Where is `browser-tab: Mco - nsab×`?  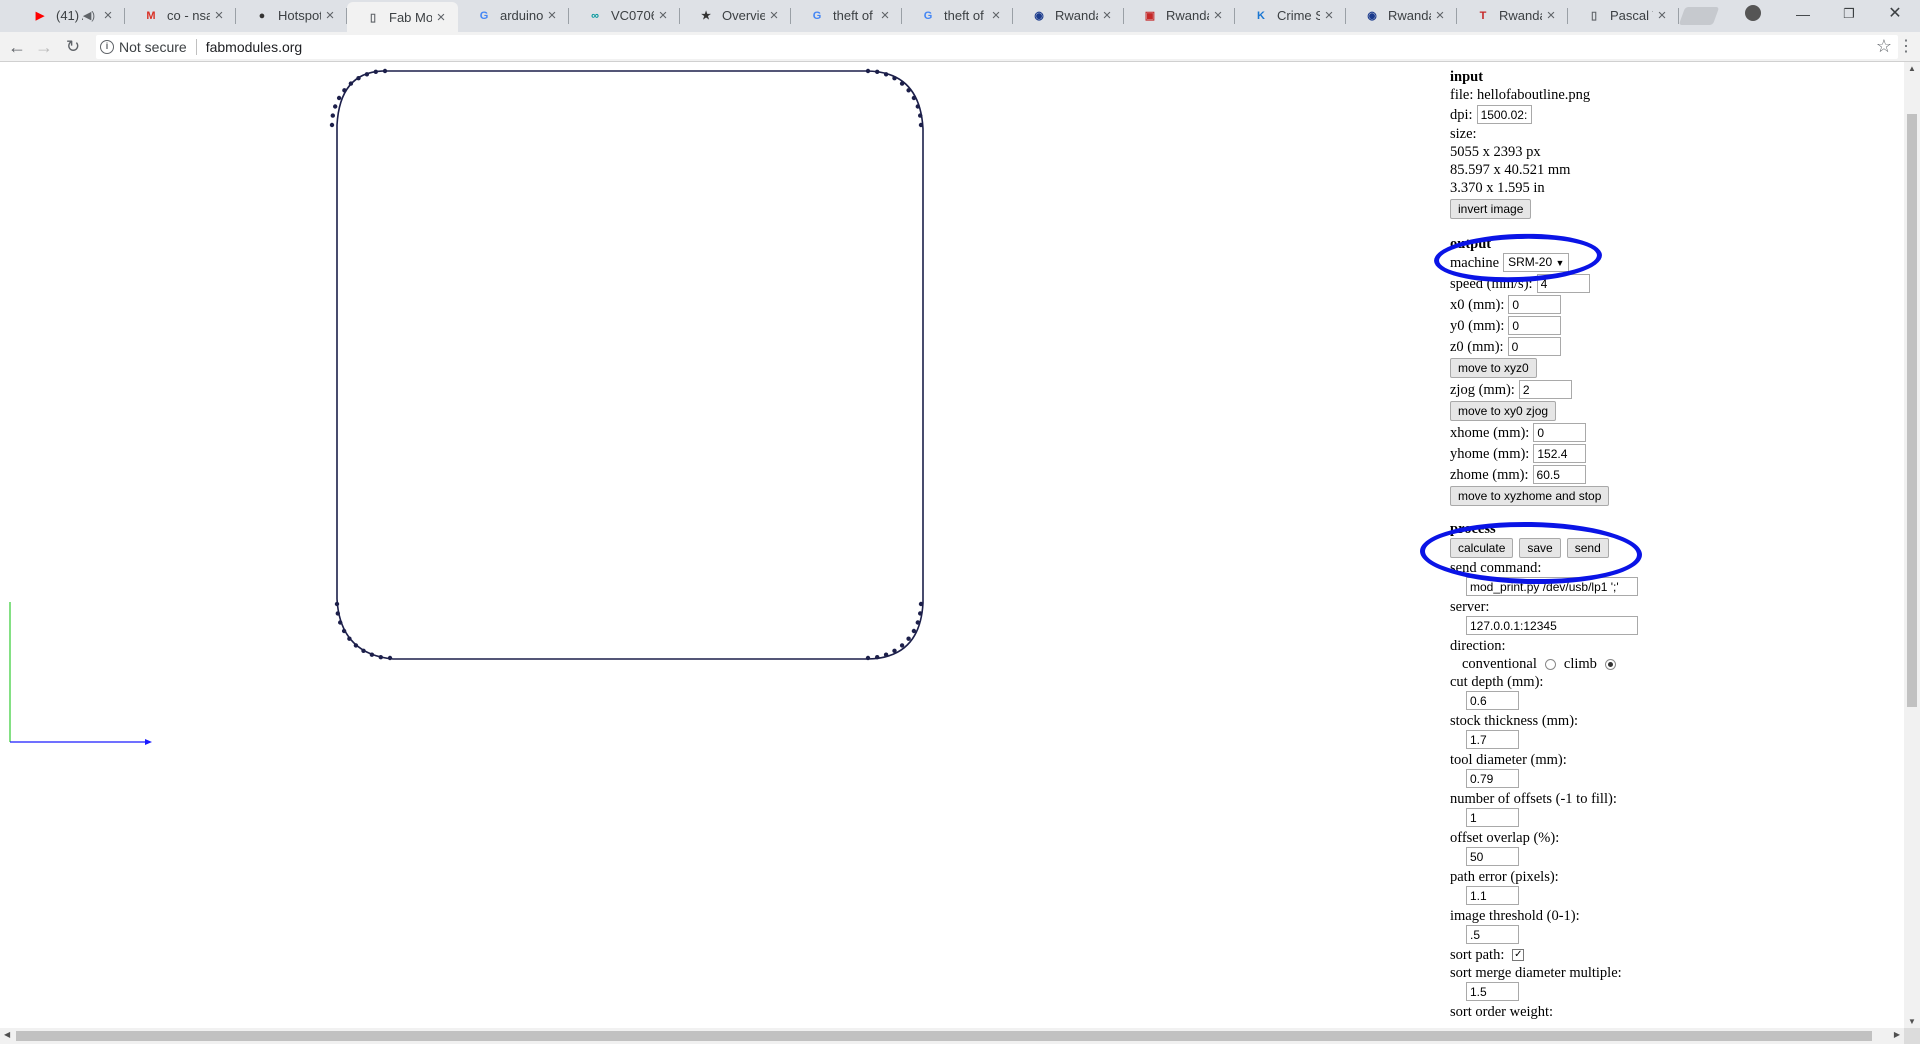
browser-tab: Mco - nsab× is located at coordinates (180, 15).